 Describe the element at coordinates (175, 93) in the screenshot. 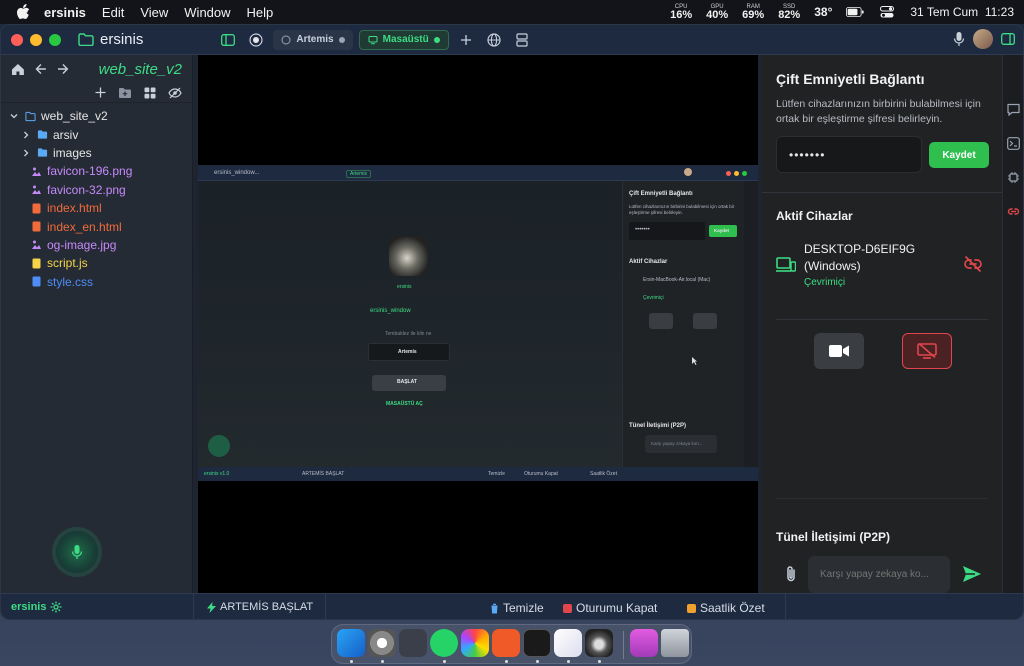

I see `hide-eye-icon` at that location.